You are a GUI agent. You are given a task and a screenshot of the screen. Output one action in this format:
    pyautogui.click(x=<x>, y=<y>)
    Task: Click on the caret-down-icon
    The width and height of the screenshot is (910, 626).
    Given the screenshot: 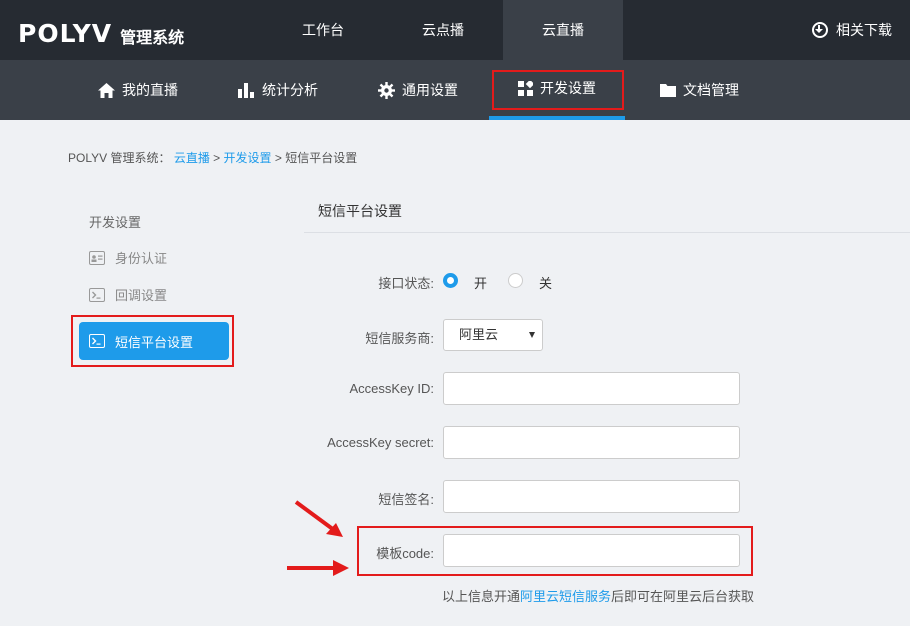 What is the action you would take?
    pyautogui.click(x=532, y=335)
    